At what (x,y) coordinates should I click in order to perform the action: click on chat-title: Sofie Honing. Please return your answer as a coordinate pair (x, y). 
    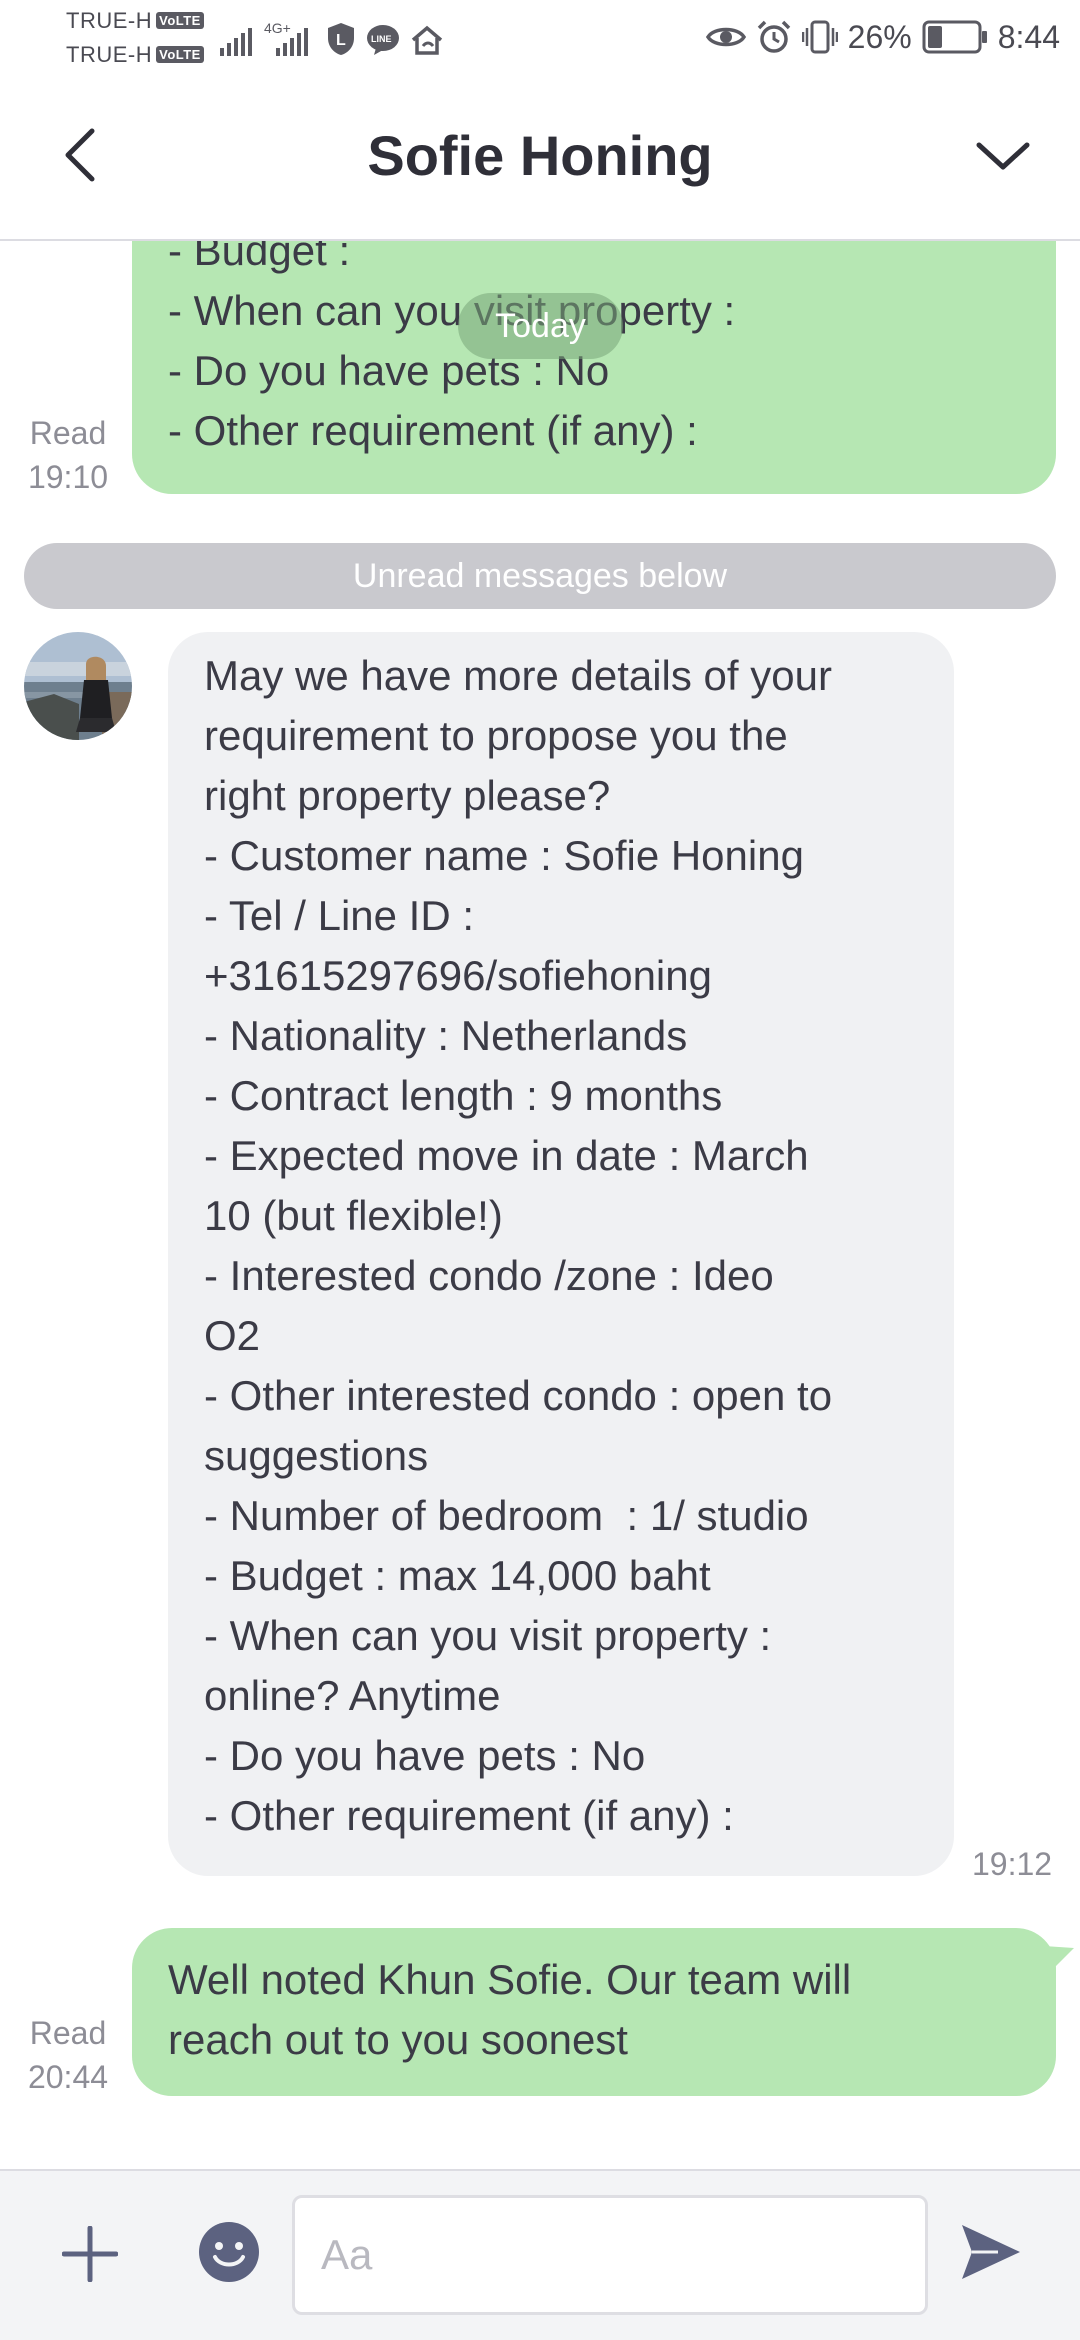
    Looking at the image, I should click on (540, 155).